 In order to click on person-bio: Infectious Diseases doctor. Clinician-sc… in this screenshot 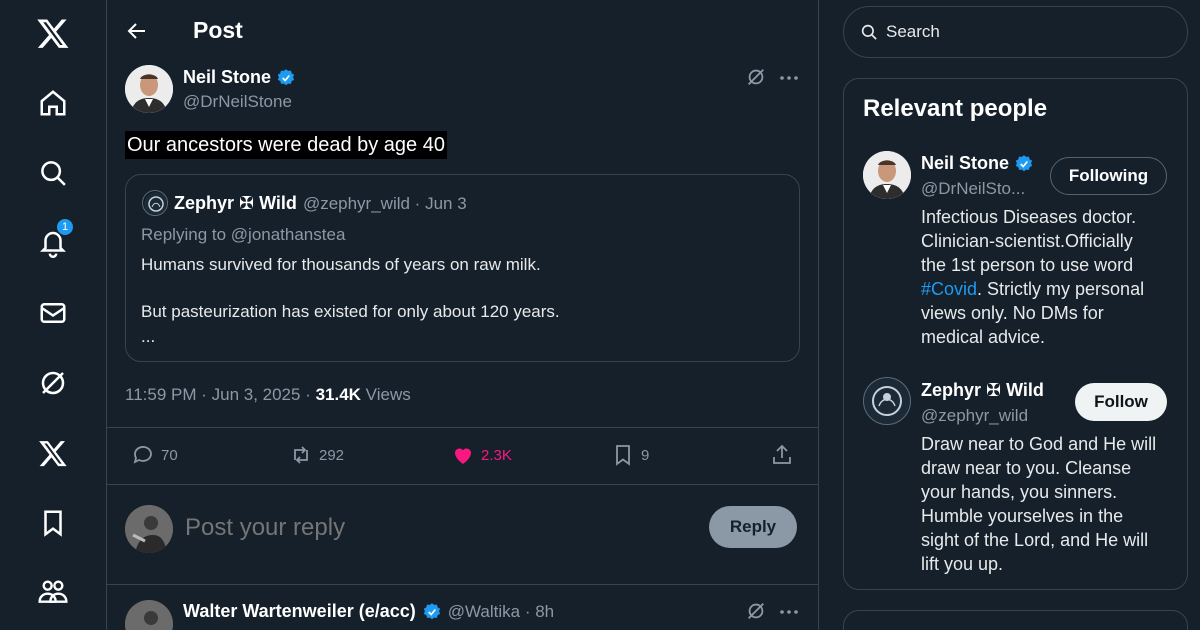, I will do `click(1041, 277)`.